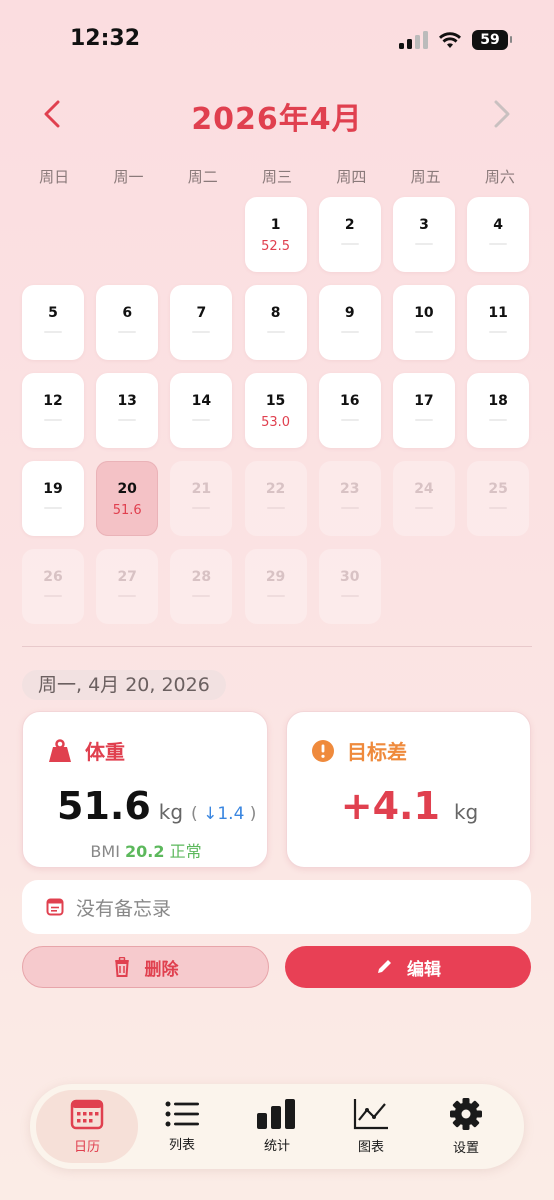 This screenshot has height=1200, width=554. Describe the element at coordinates (53, 586) in the screenshot. I see `calendar-day-26: 26` at that location.